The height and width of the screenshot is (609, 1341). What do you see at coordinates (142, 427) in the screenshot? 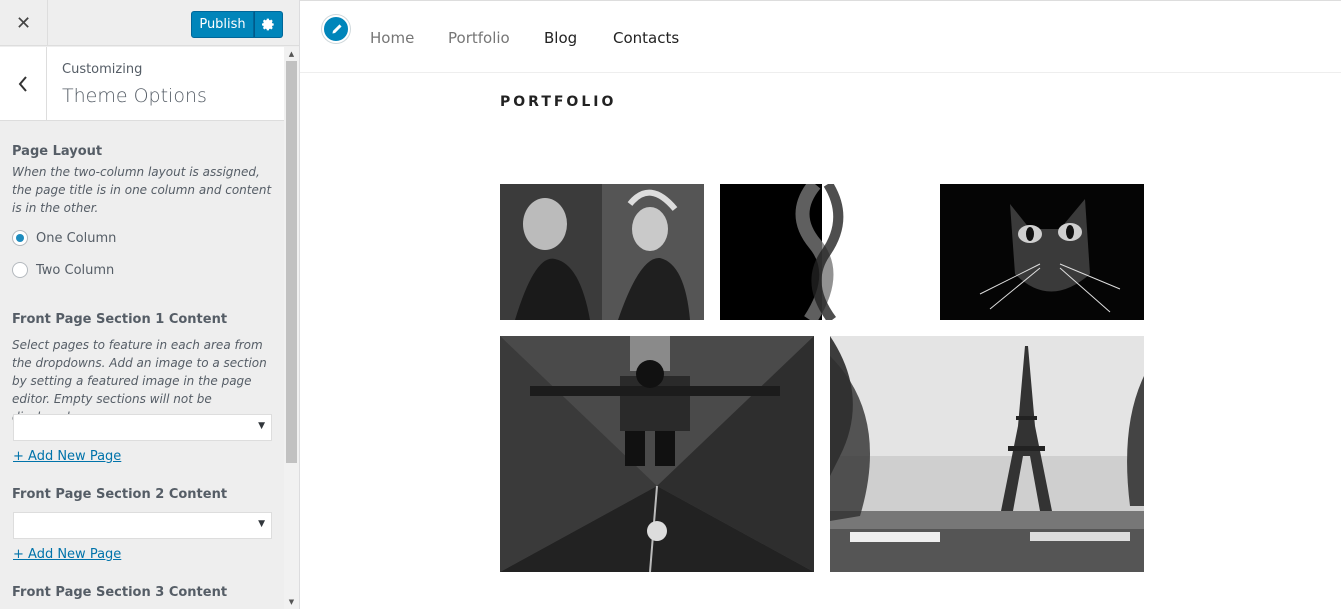
I see `section1-select: ▼` at bounding box center [142, 427].